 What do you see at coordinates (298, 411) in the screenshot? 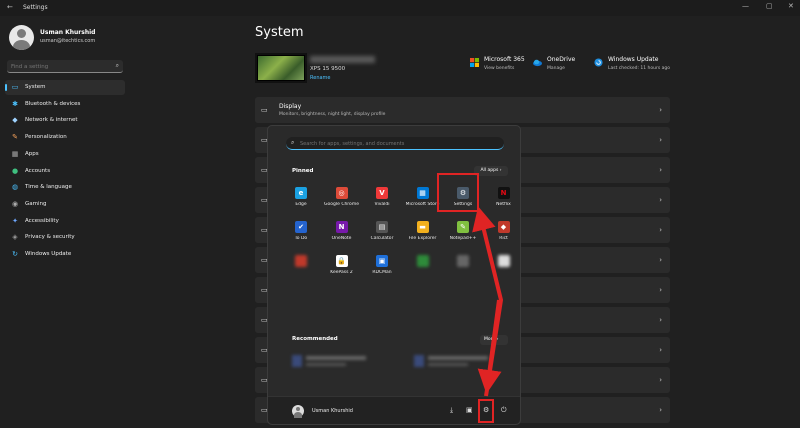
I see `user-avatar` at bounding box center [298, 411].